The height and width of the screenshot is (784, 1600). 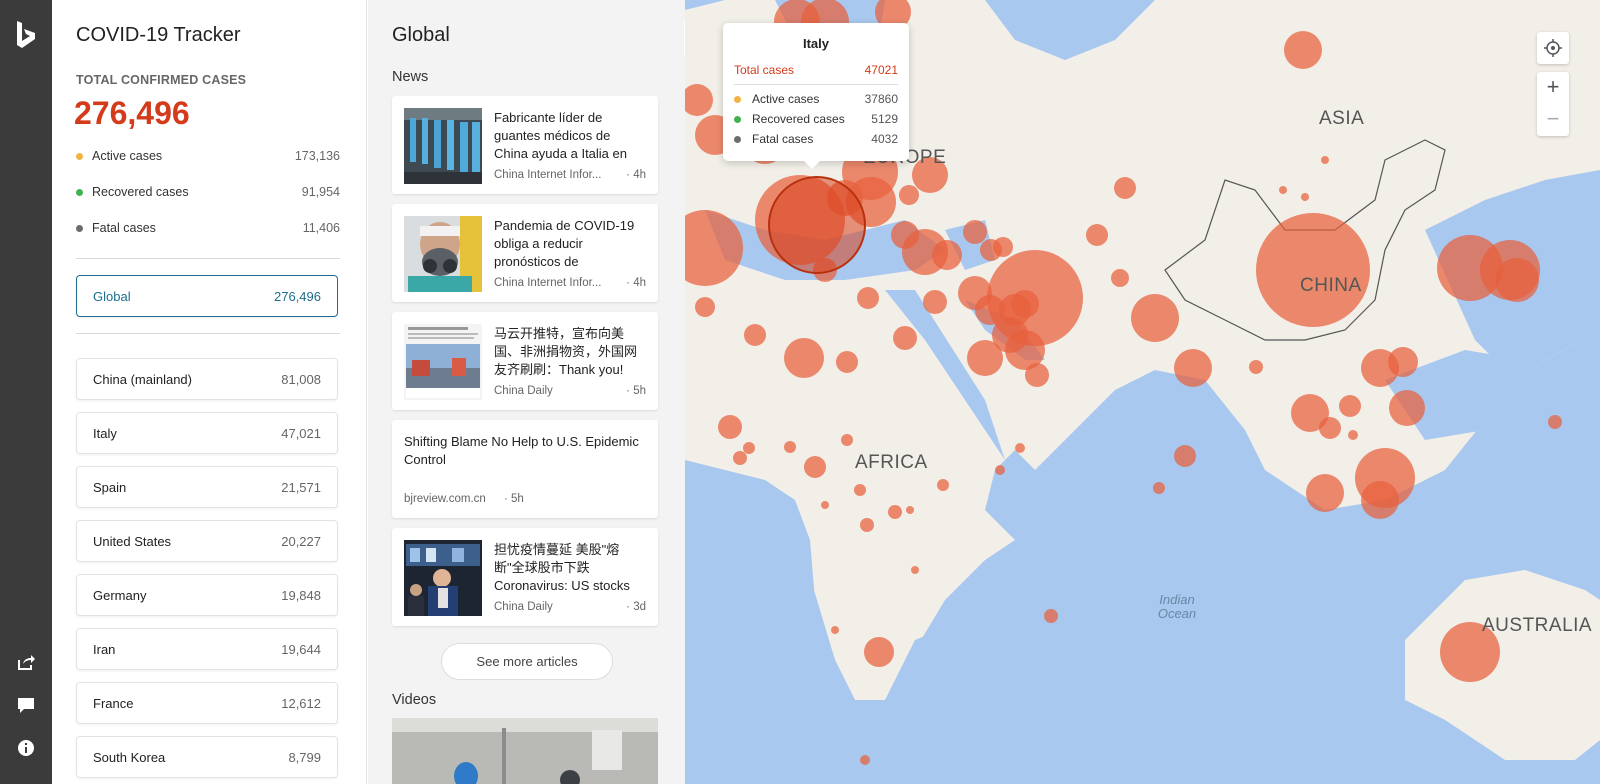 I want to click on stat-value: 173,136, so click(x=317, y=156).